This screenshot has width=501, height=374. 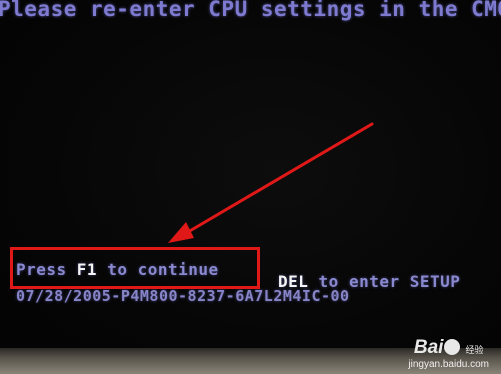 I want to click on annotation-arrow-head, so click(x=181, y=232).